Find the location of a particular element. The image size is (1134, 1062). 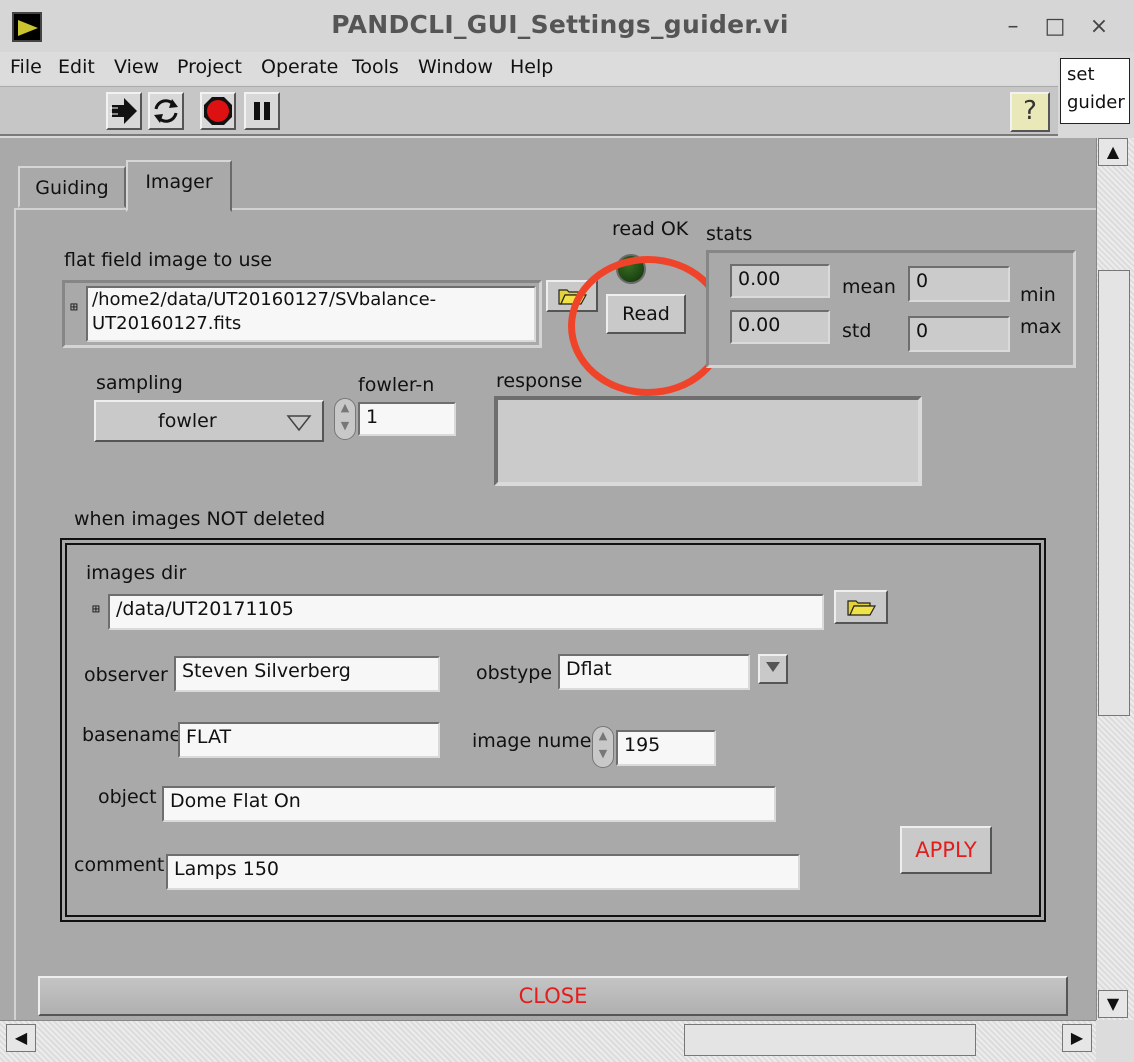

minimize-button: – is located at coordinates (1013, 27).